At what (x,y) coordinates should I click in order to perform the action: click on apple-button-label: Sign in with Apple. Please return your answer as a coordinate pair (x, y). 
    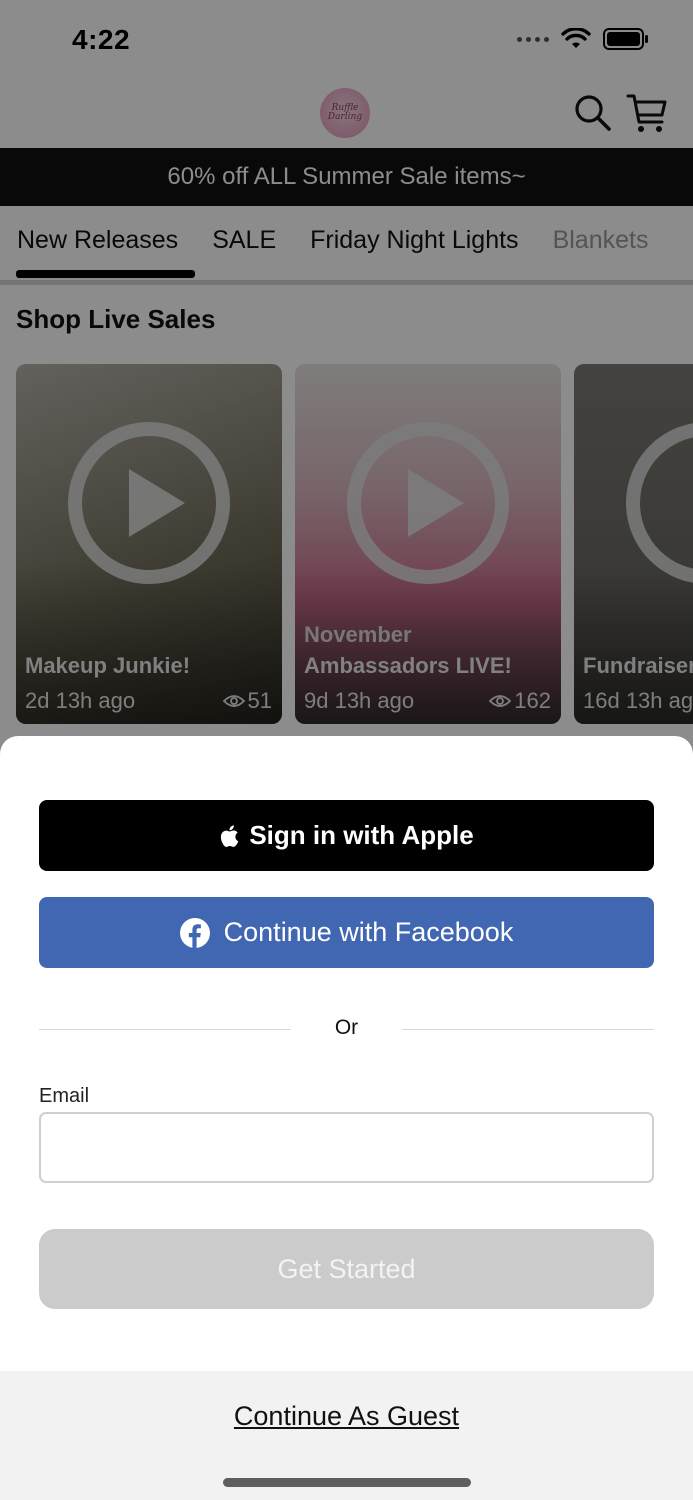
    Looking at the image, I should click on (361, 835).